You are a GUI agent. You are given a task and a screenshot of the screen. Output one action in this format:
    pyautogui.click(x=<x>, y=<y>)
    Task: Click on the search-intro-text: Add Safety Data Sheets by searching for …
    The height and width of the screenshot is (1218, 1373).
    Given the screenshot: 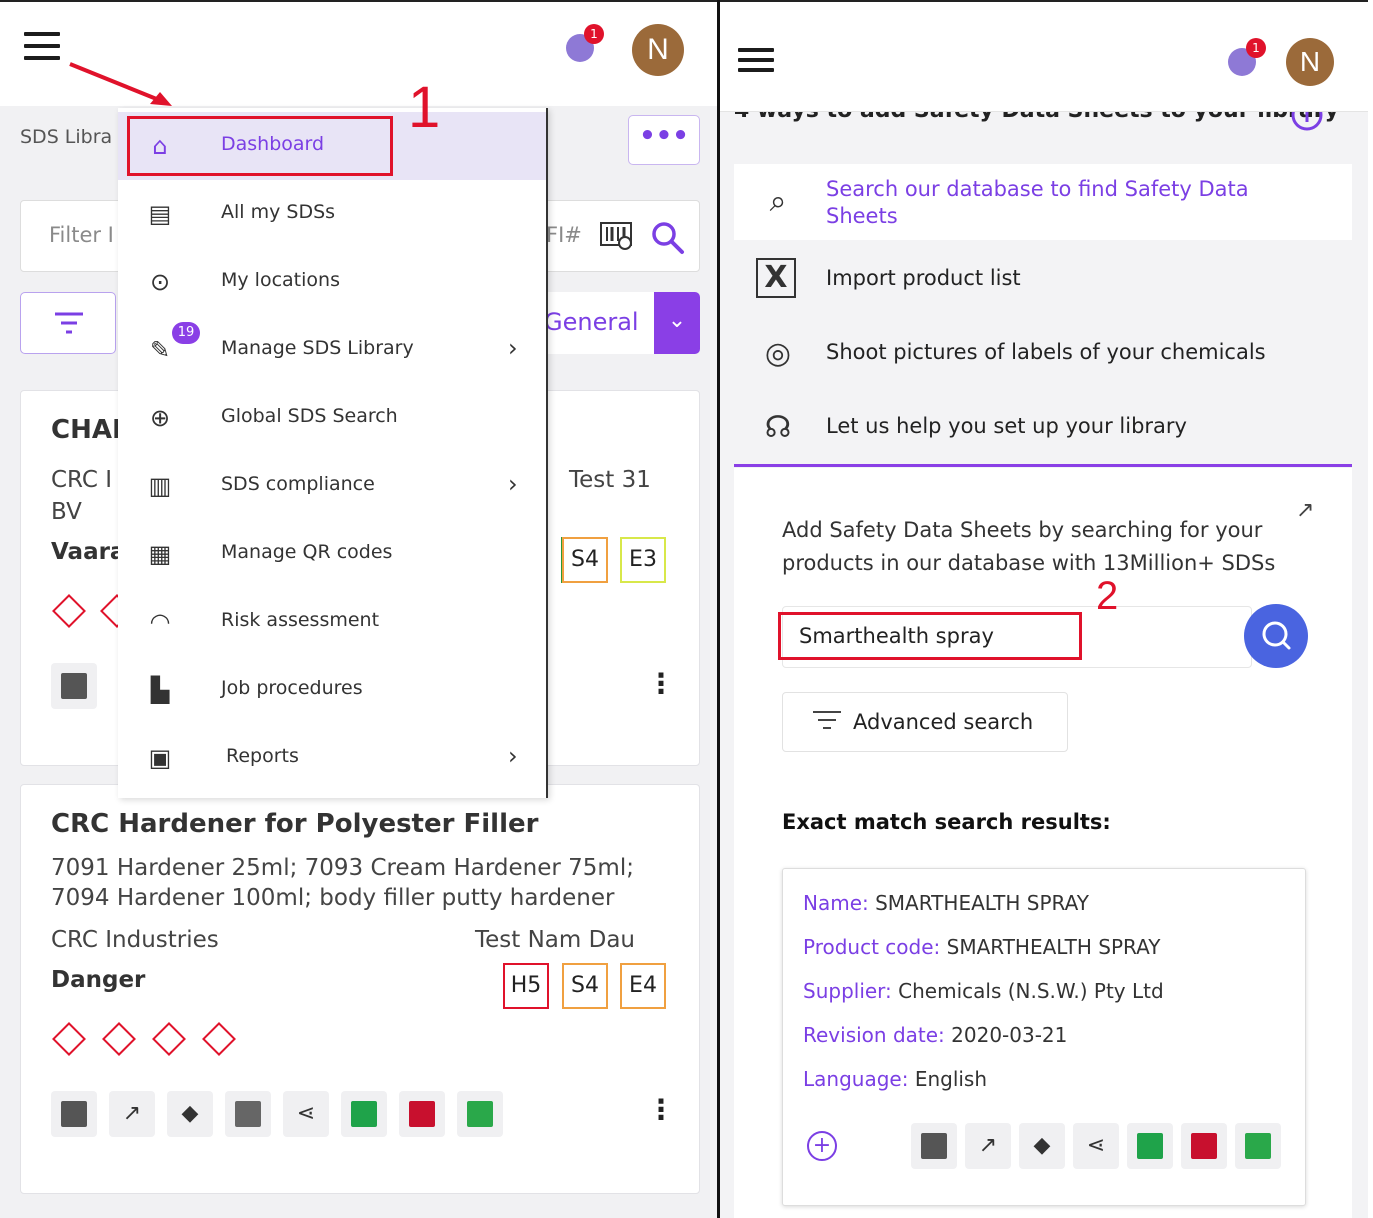 What is the action you would take?
    pyautogui.click(x=1029, y=546)
    